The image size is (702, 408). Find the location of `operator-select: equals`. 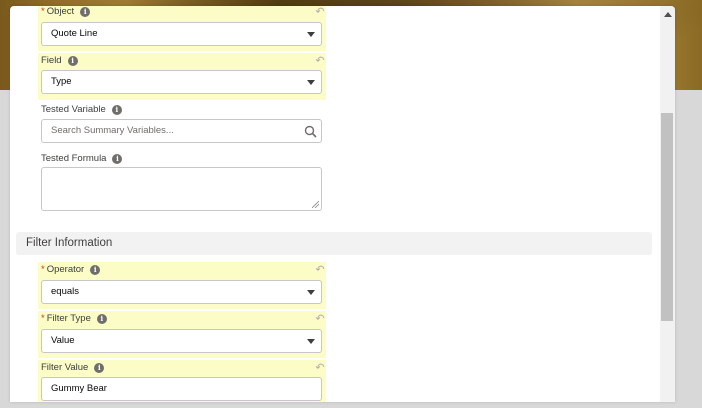

operator-select: equals is located at coordinates (181, 292).